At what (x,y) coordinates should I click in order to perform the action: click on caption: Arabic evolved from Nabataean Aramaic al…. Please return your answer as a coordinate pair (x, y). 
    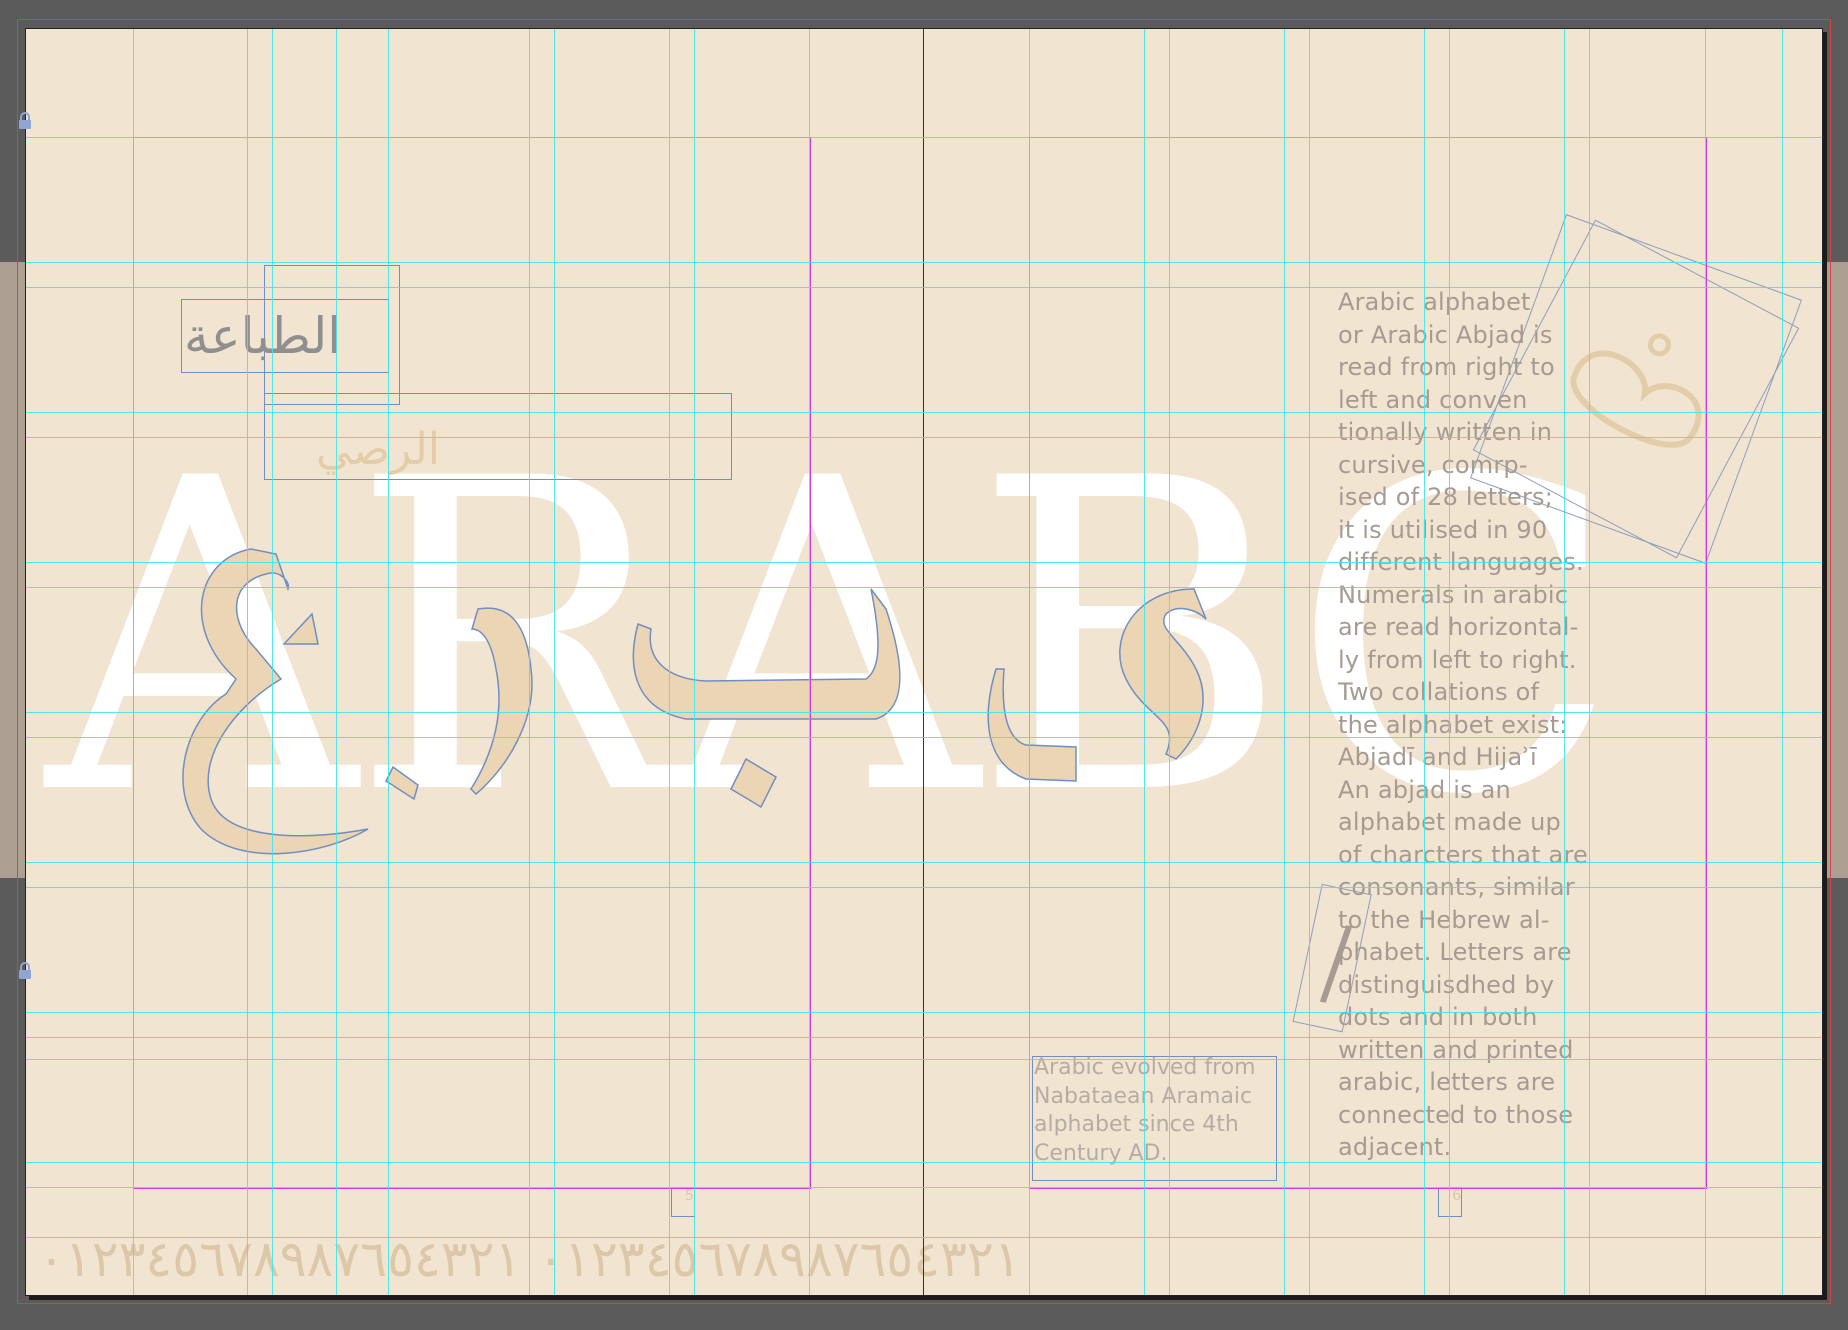
    Looking at the image, I should click on (1153, 1111).